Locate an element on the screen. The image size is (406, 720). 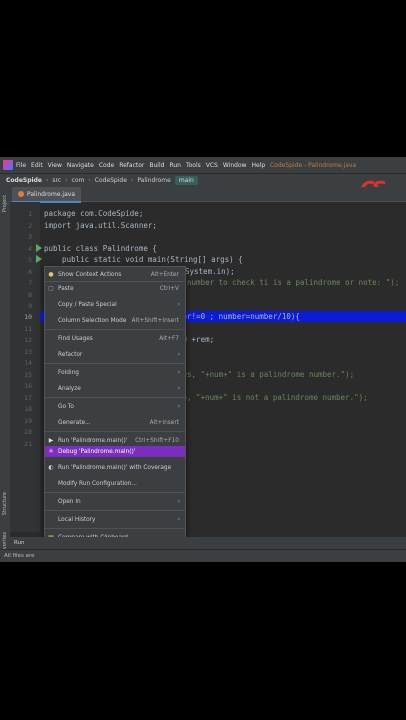
menu-window: Window is located at coordinates (235, 165).